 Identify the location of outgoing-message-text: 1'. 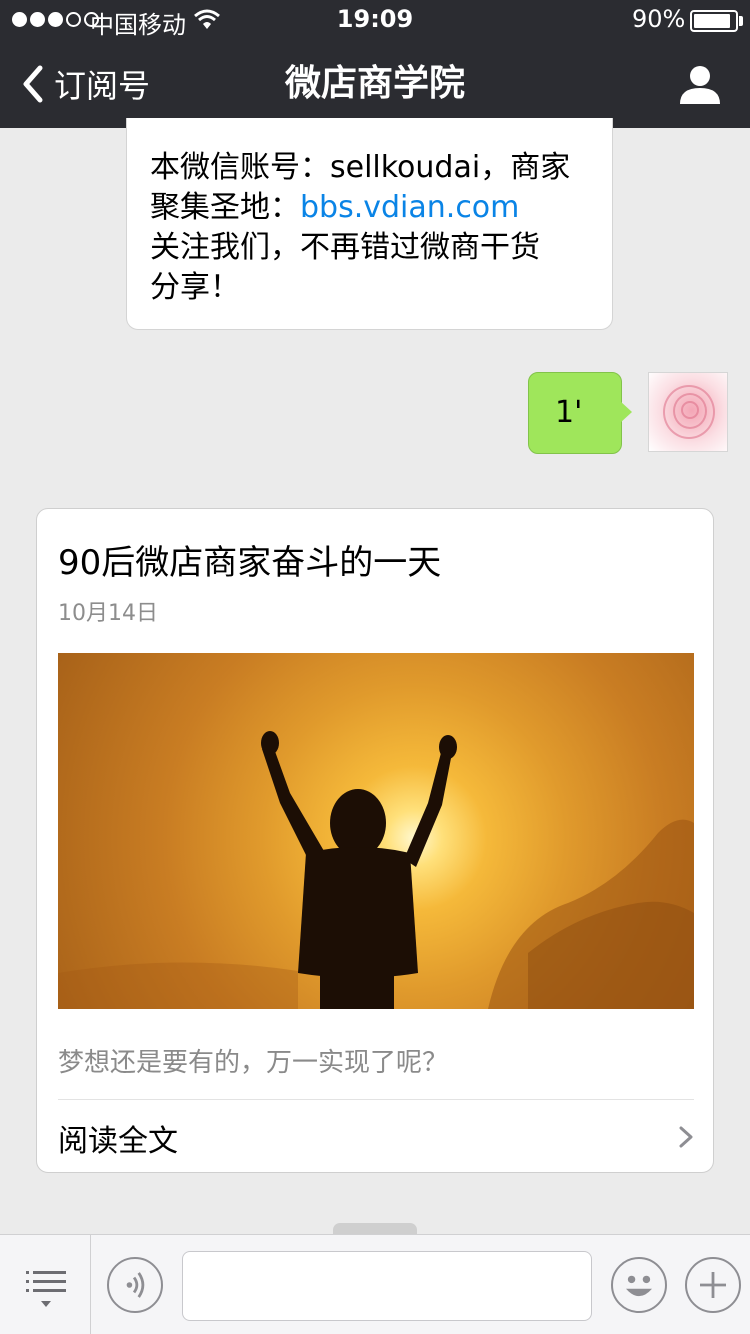
(569, 412).